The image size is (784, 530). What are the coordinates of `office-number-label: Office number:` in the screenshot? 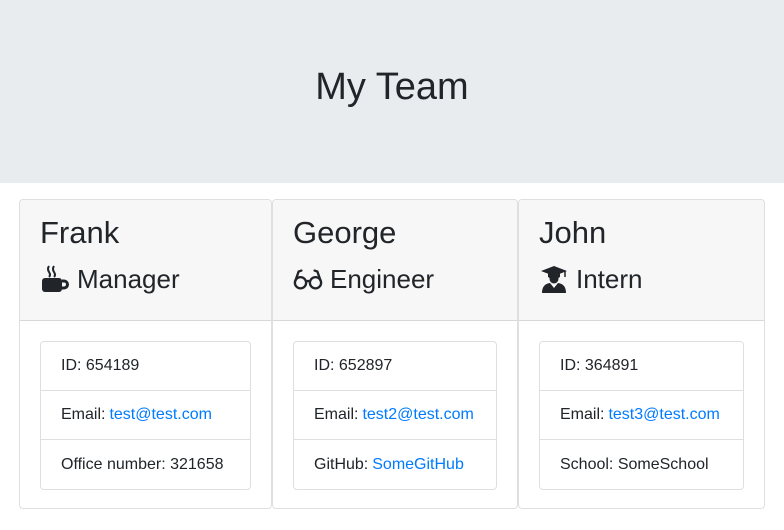 It's located at (113, 464).